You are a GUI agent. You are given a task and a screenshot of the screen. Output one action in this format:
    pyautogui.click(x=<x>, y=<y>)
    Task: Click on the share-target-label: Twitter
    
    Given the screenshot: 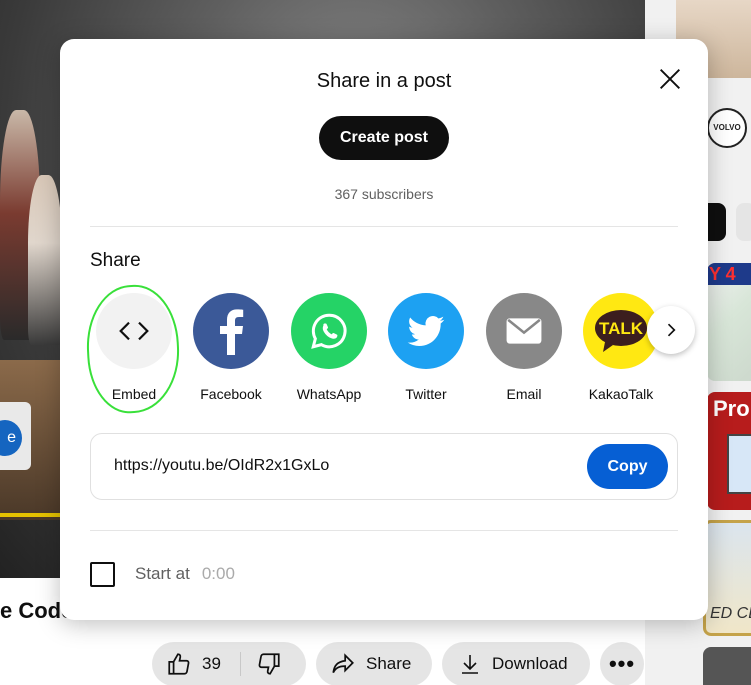 What is the action you would take?
    pyautogui.click(x=426, y=394)
    